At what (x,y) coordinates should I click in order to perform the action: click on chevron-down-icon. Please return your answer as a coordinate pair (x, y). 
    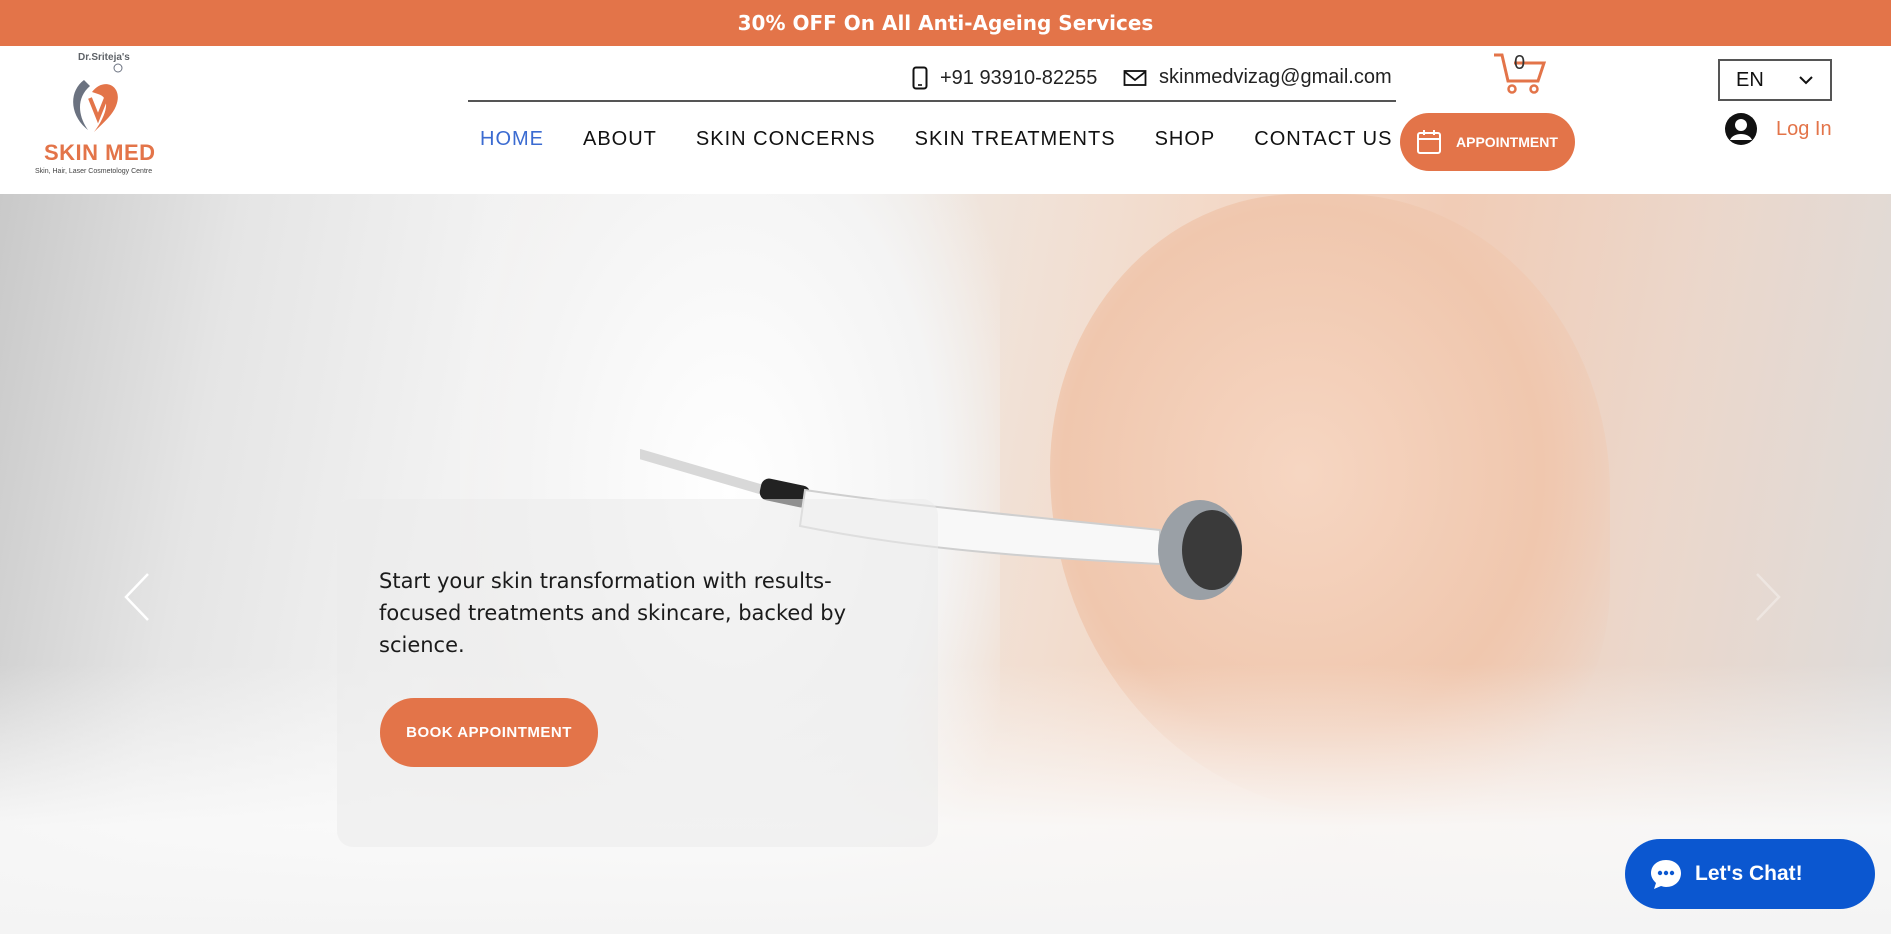
    Looking at the image, I should click on (1806, 80).